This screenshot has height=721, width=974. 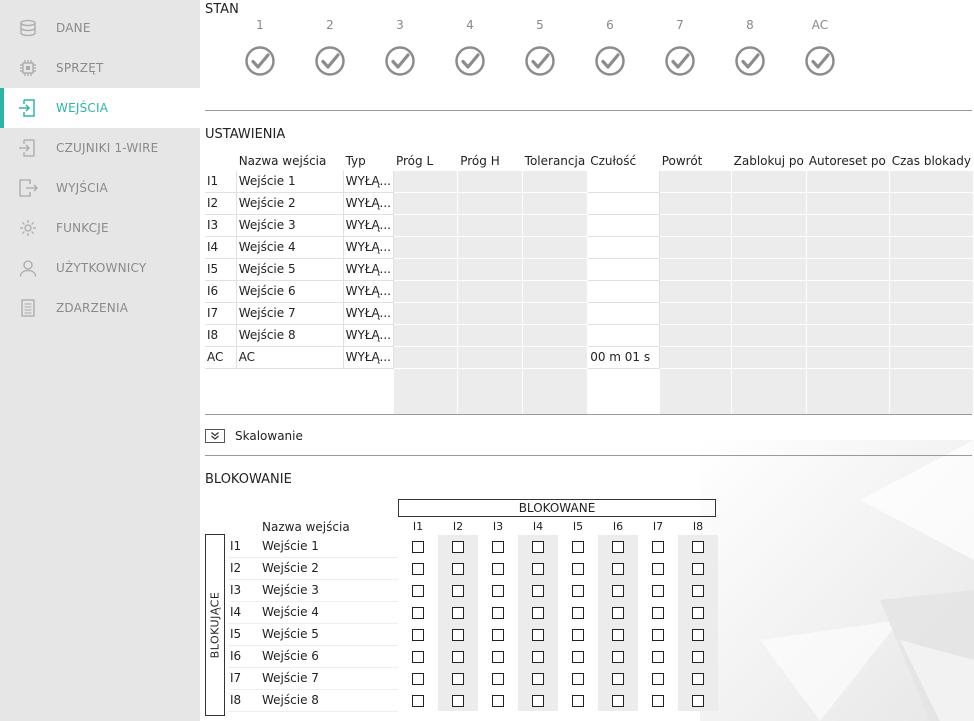 I want to click on input-name-field: Wejście 6, so click(x=290, y=291).